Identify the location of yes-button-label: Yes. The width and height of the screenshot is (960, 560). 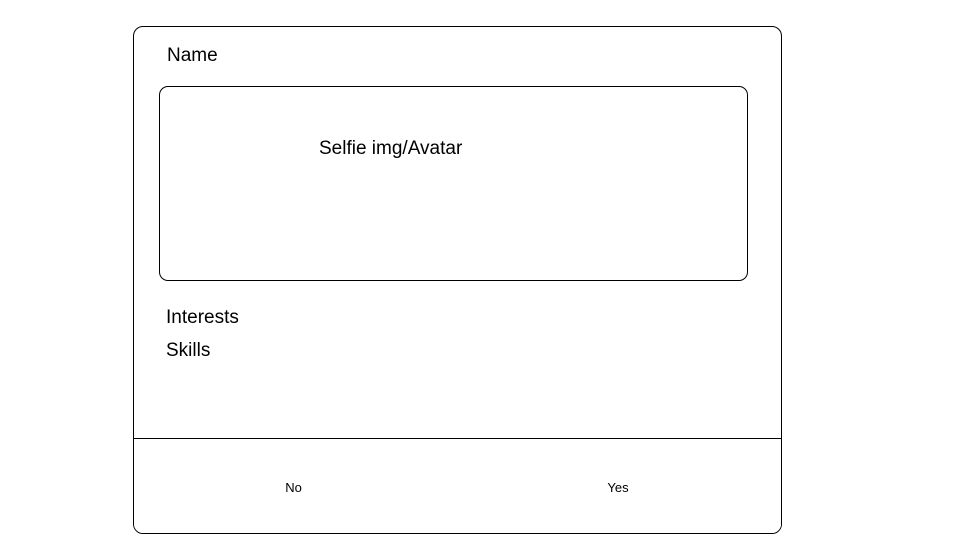
(618, 487).